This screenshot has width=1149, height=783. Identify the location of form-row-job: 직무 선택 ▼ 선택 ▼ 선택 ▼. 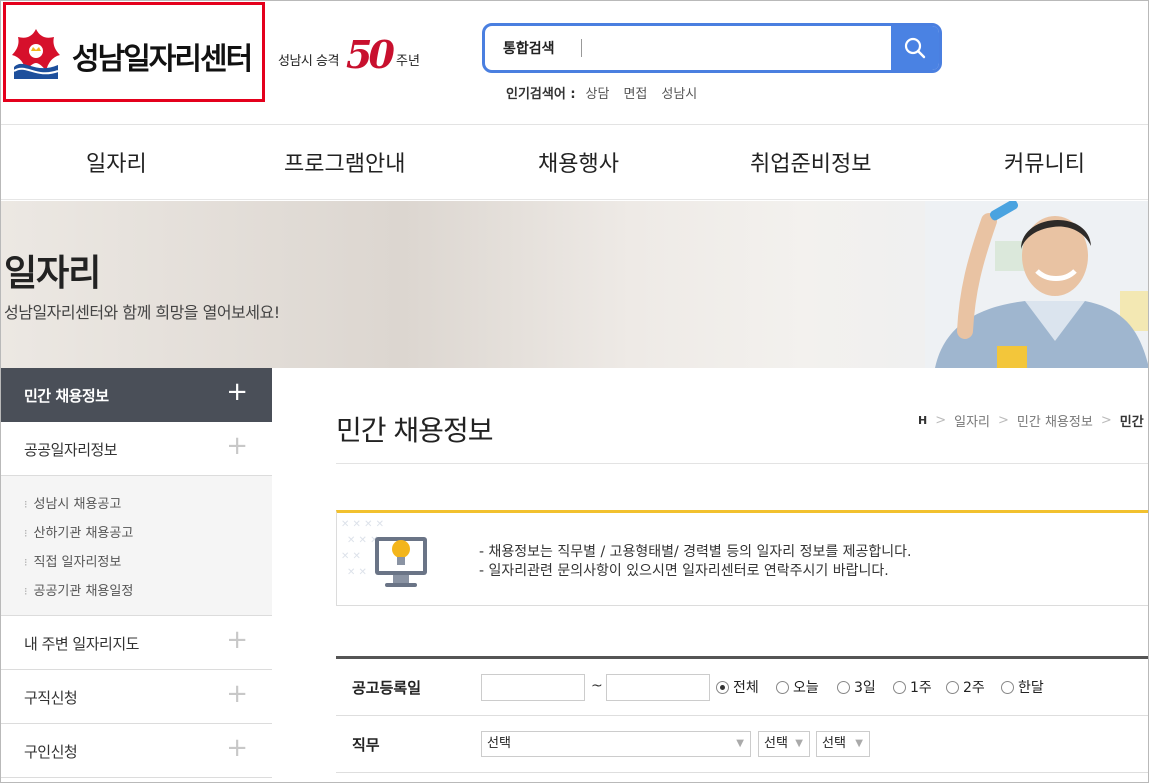
(742, 744).